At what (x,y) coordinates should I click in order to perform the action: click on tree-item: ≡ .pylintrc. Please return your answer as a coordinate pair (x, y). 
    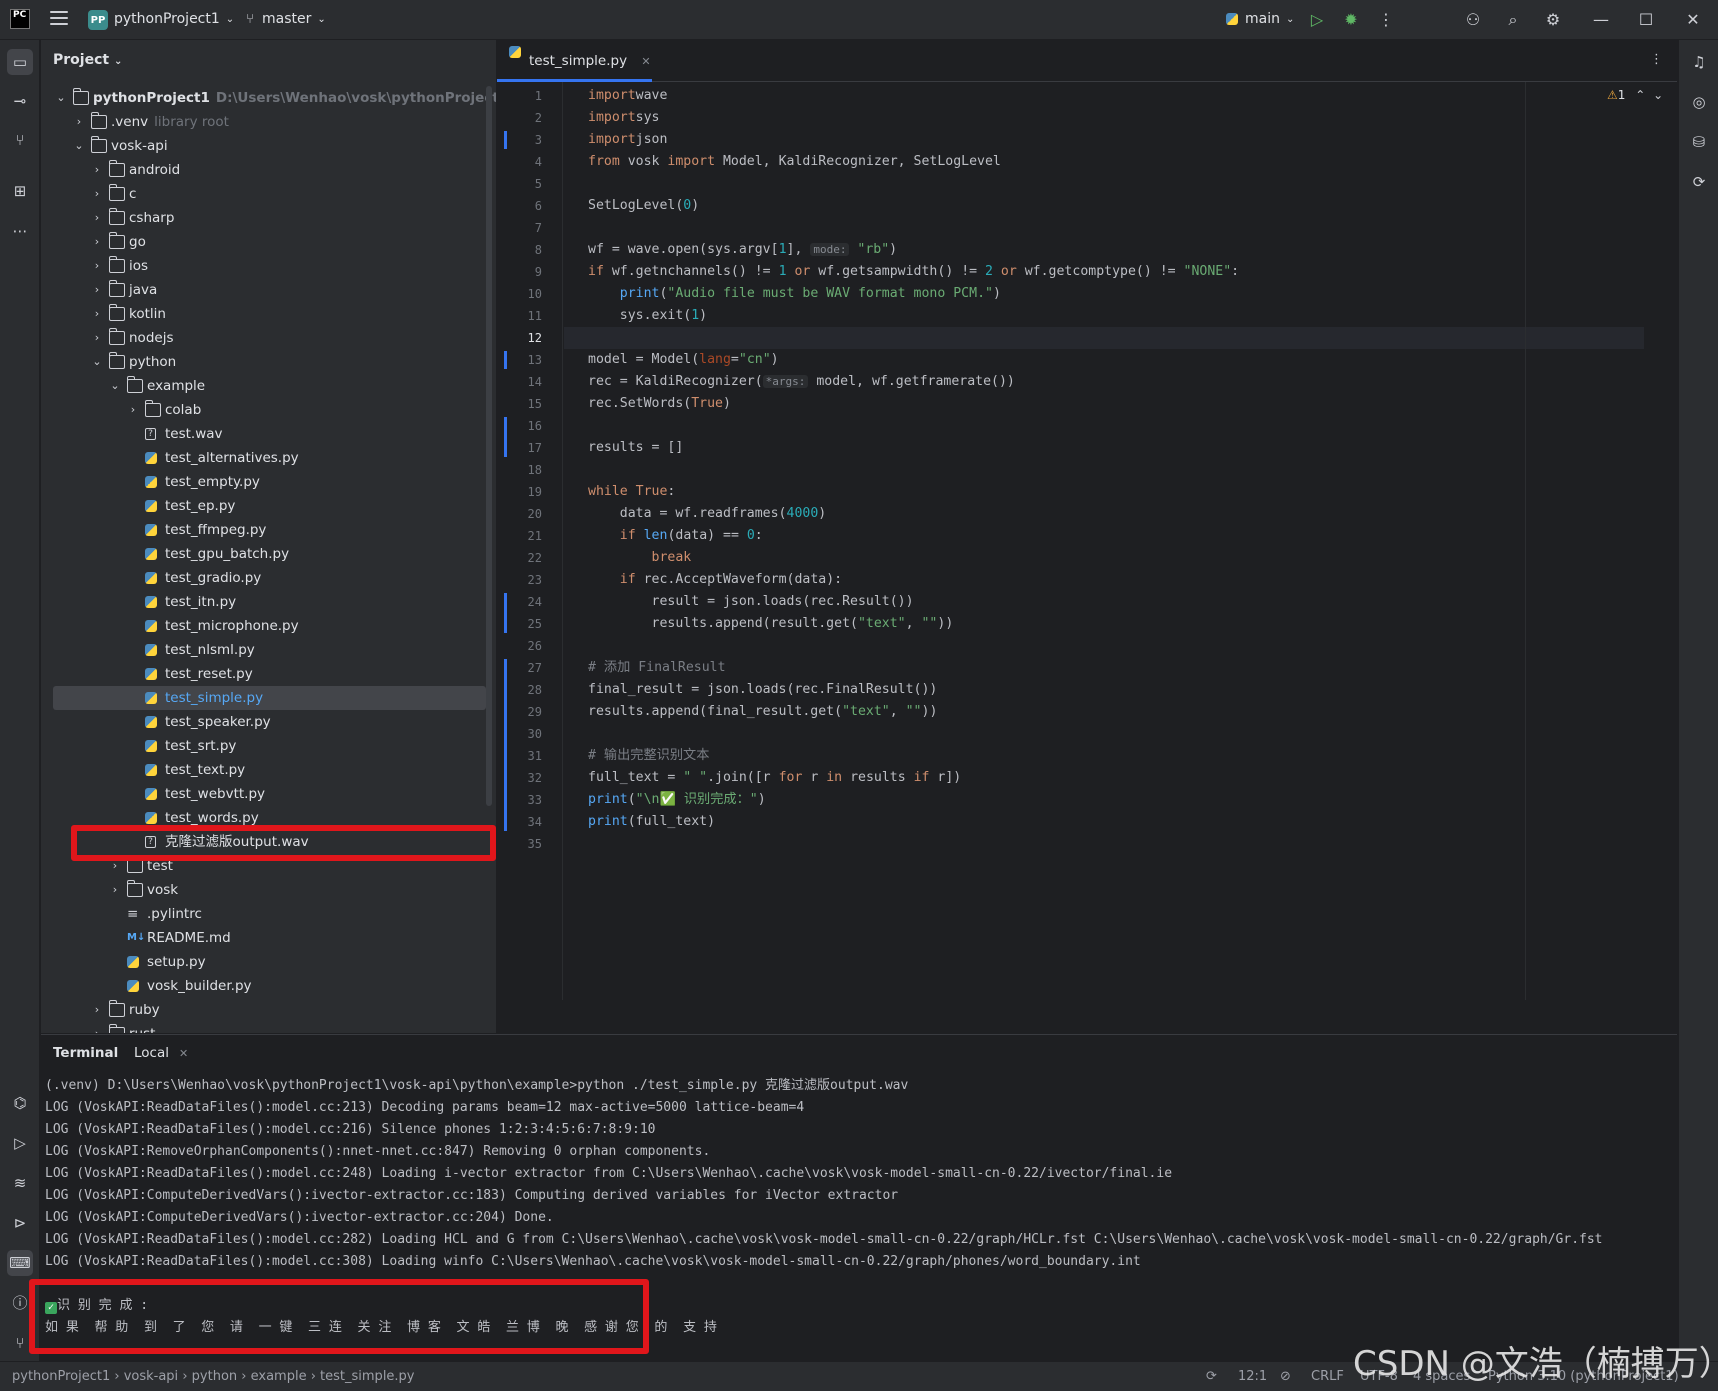
    Looking at the image, I should click on (263, 914).